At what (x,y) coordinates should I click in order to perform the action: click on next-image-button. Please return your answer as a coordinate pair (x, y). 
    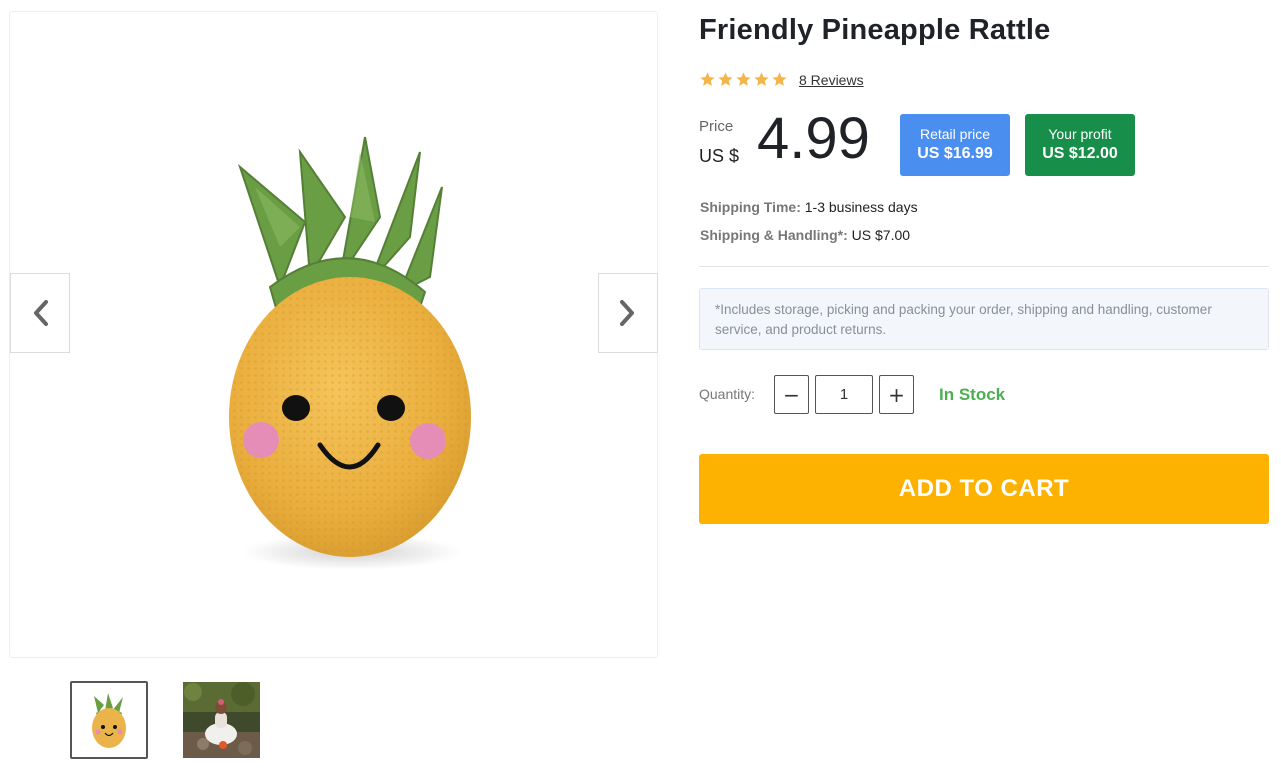
    Looking at the image, I should click on (628, 313).